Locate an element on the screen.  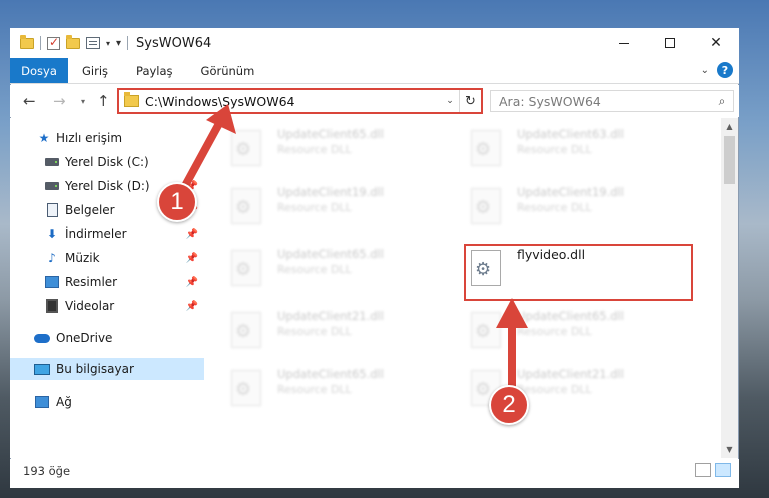
expand-ribbon-icon: ⌄ is located at coordinates (705, 70).